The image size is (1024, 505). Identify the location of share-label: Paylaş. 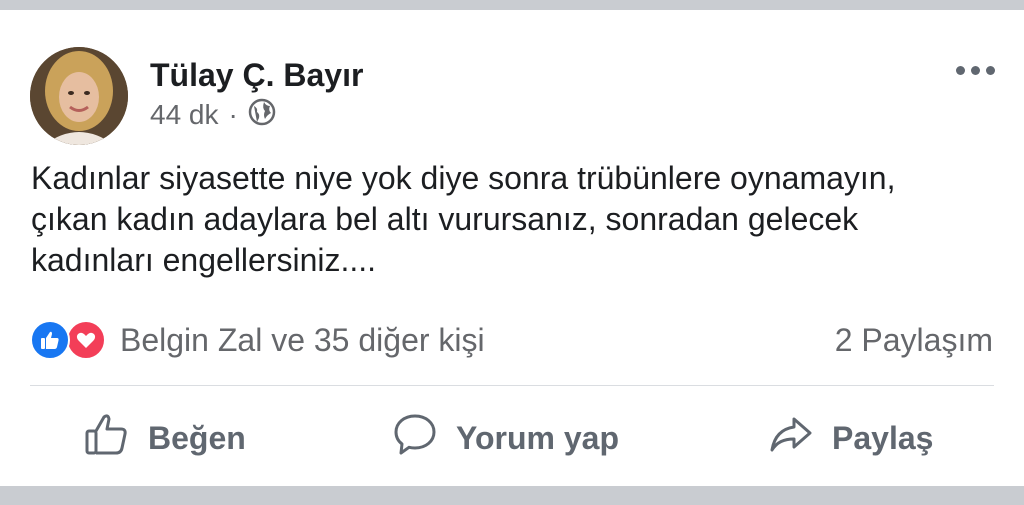
(883, 437).